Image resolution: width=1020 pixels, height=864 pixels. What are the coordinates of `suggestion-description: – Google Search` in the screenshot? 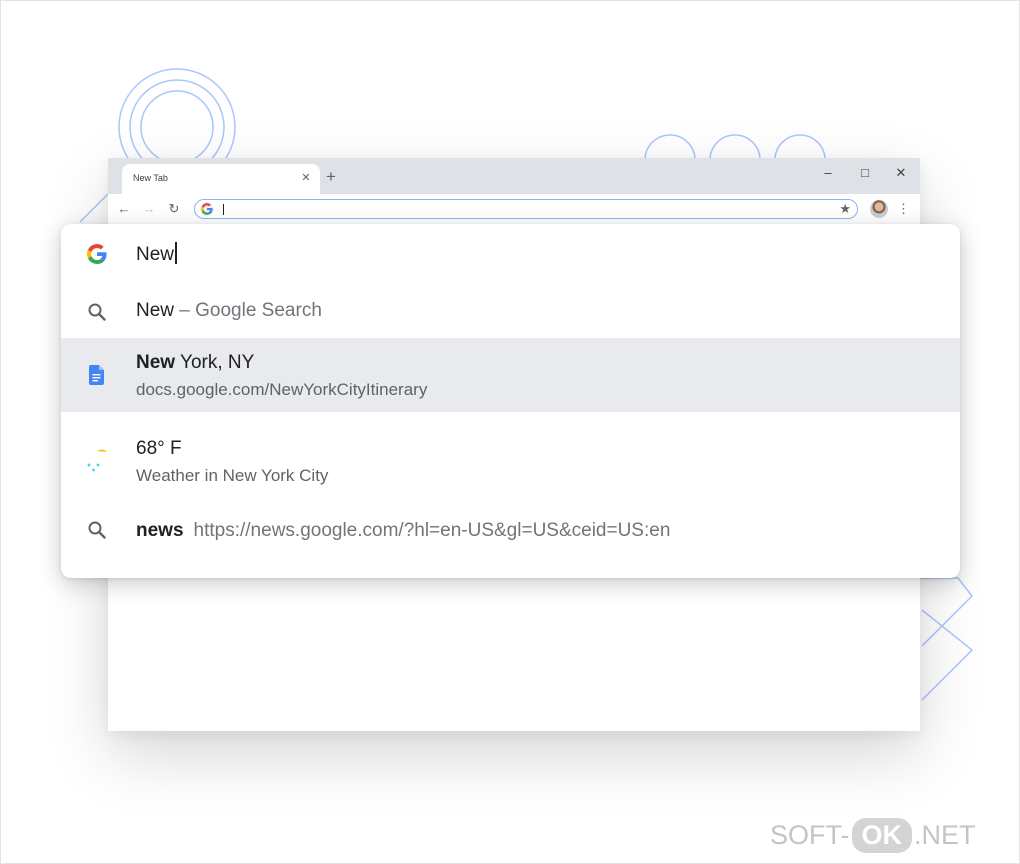 It's located at (248, 310).